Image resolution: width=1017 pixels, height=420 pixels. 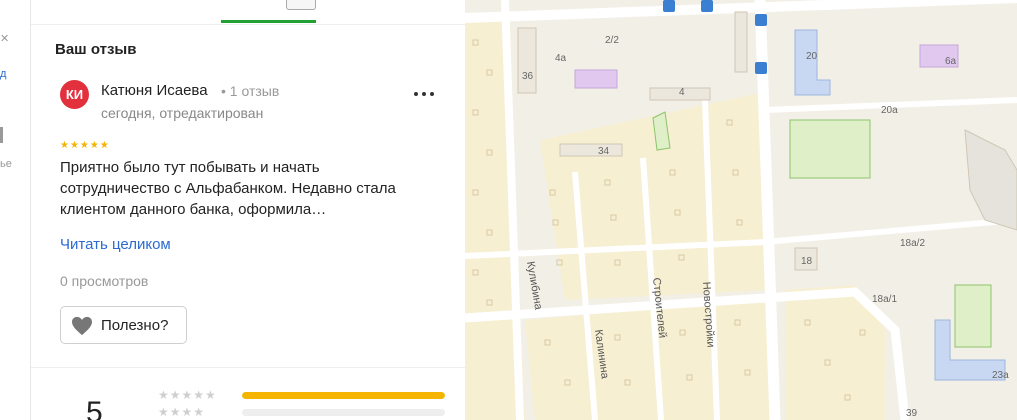 I want to click on rating-row-5-fill, so click(x=343, y=395).